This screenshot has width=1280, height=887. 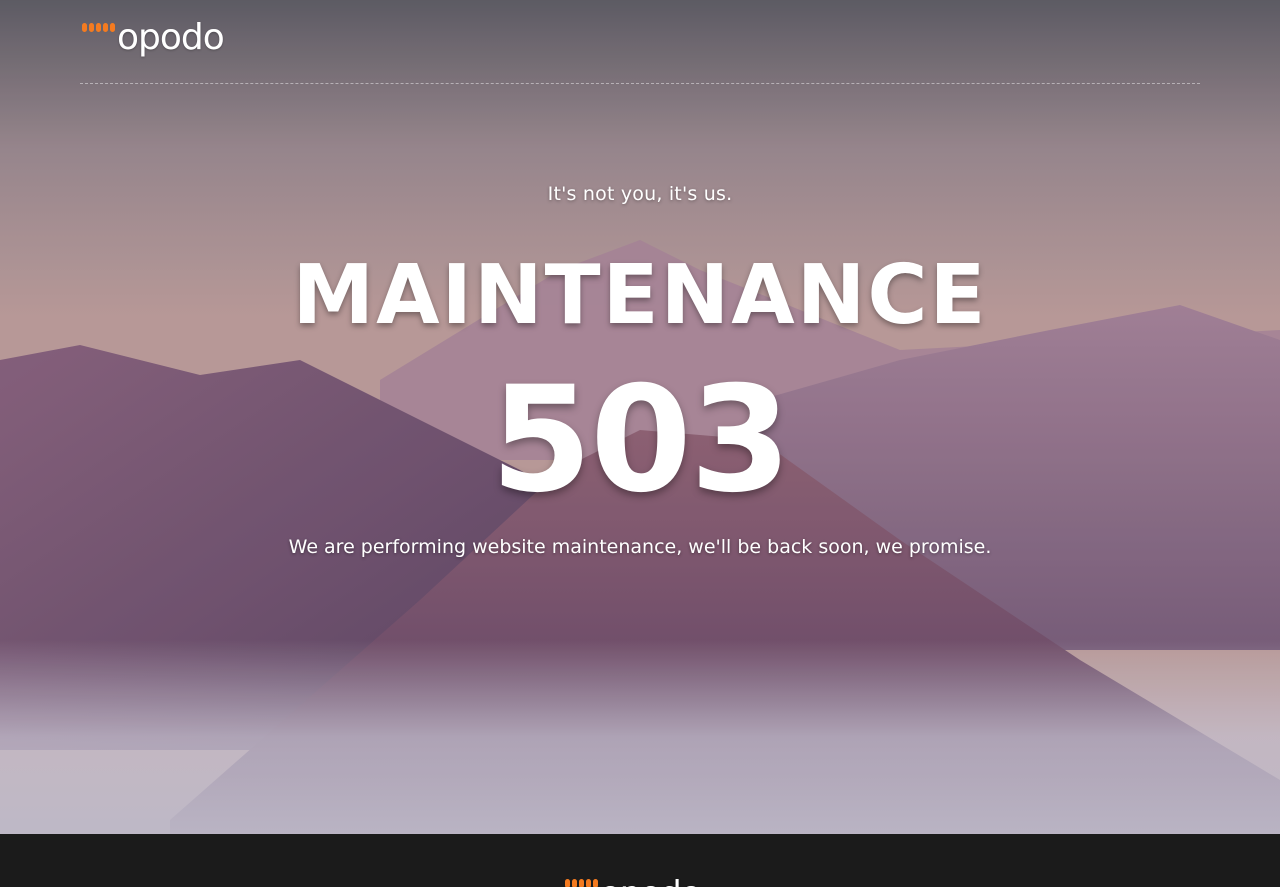 I want to click on opodo-logo: opodo, so click(x=153, y=37).